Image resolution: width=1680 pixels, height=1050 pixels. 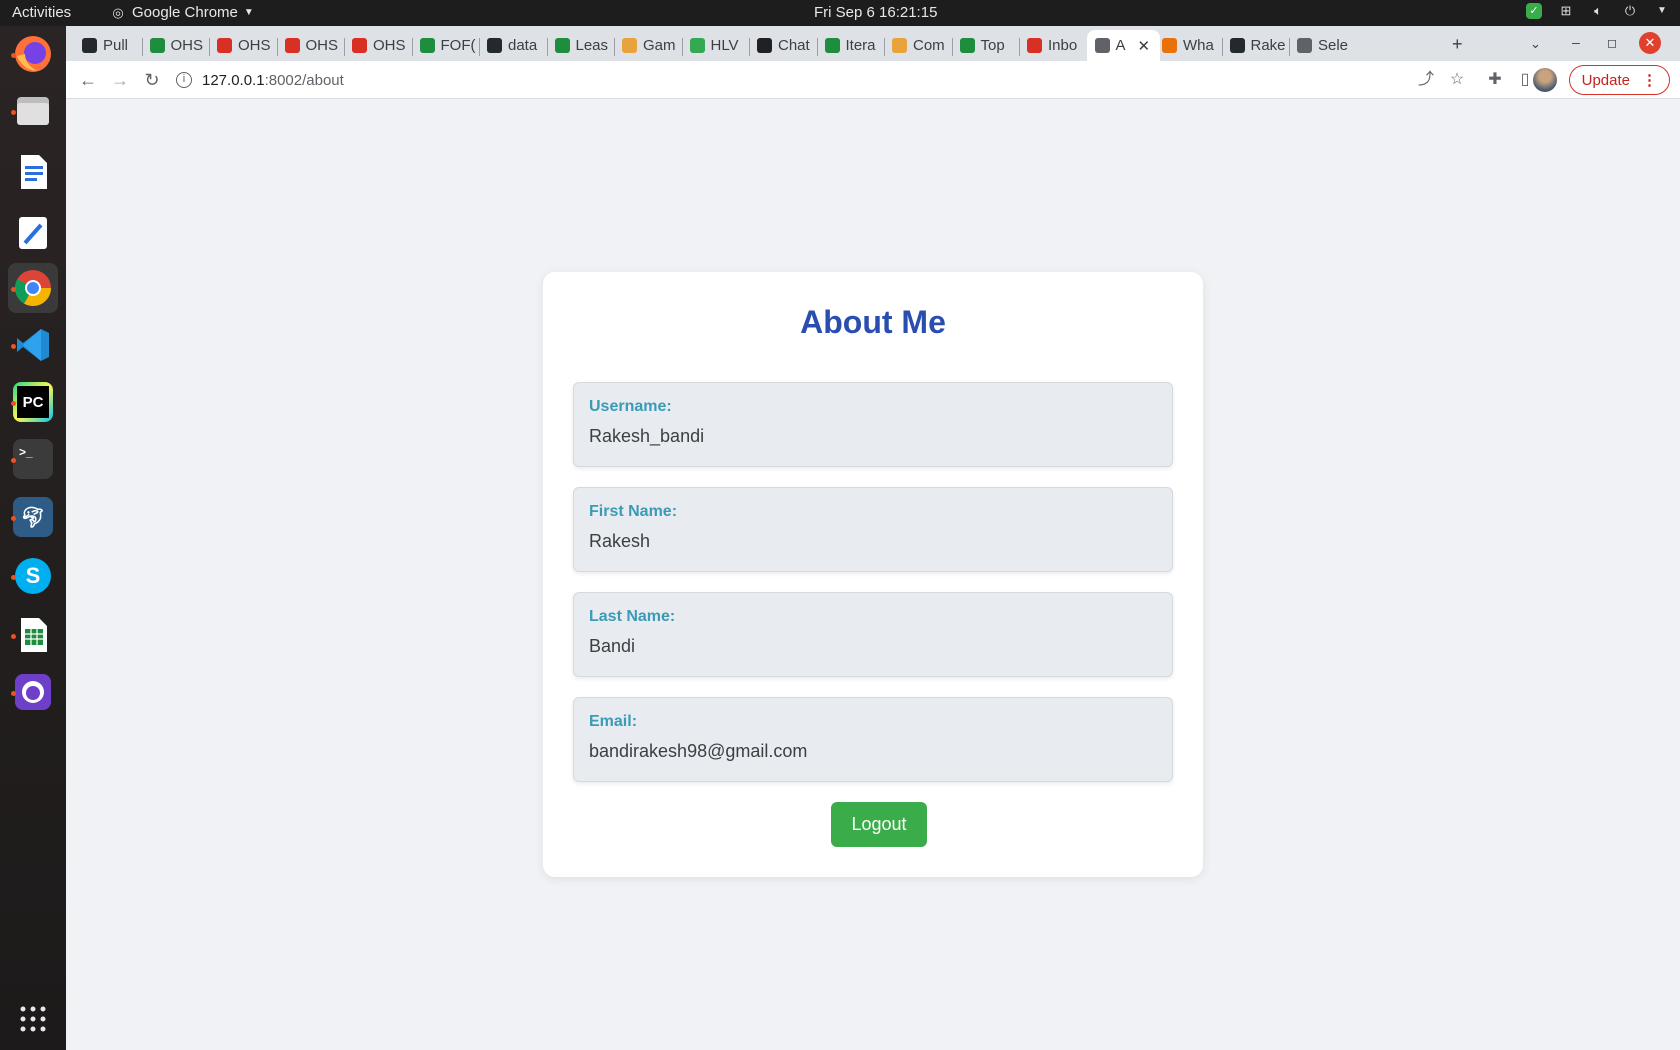 I want to click on dock-vscode, so click(x=33, y=345).